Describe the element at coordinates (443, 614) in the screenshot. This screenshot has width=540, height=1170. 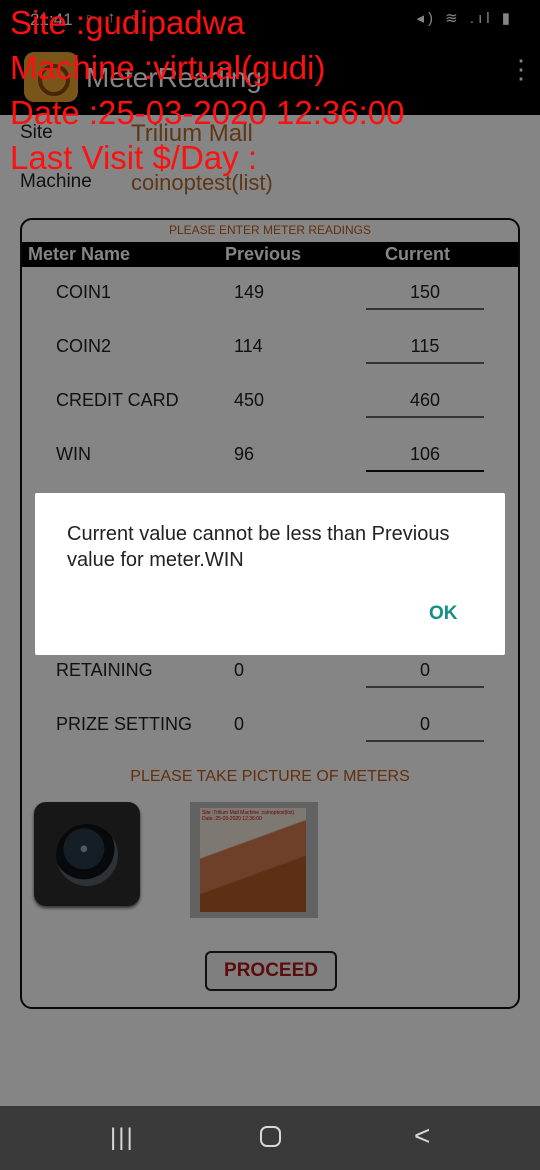
I see `dialog-ok-button: OK` at that location.